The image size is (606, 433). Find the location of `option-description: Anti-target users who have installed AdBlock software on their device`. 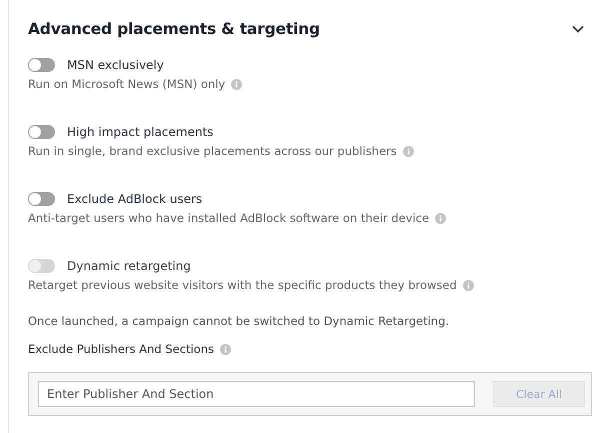

option-description: Anti-target users who have installed AdBlock software on their device is located at coordinates (229, 218).